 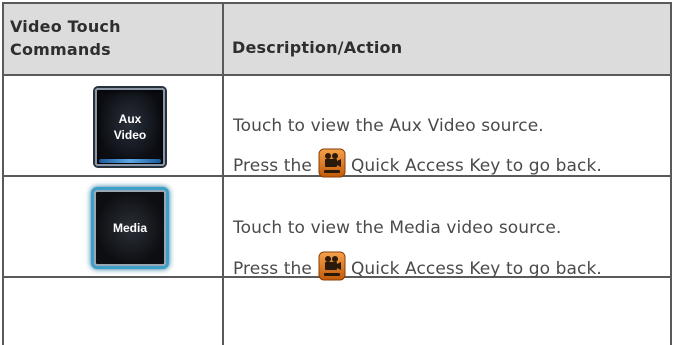 What do you see at coordinates (3, 173) in the screenshot?
I see `table-border-left` at bounding box center [3, 173].